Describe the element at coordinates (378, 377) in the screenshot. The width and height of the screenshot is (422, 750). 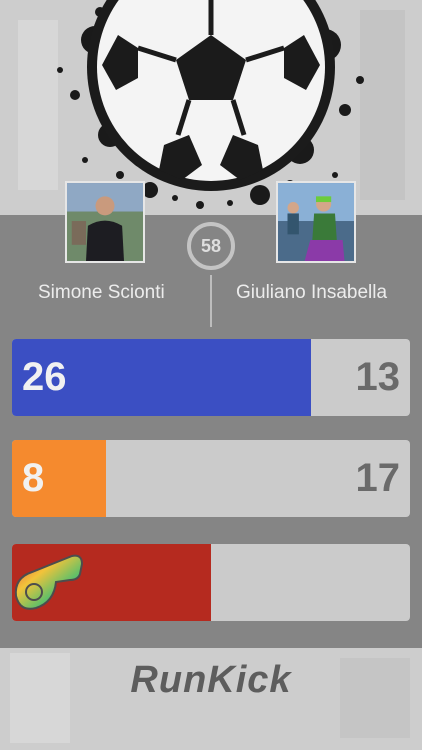
I see `stat-right-value: 13` at that location.